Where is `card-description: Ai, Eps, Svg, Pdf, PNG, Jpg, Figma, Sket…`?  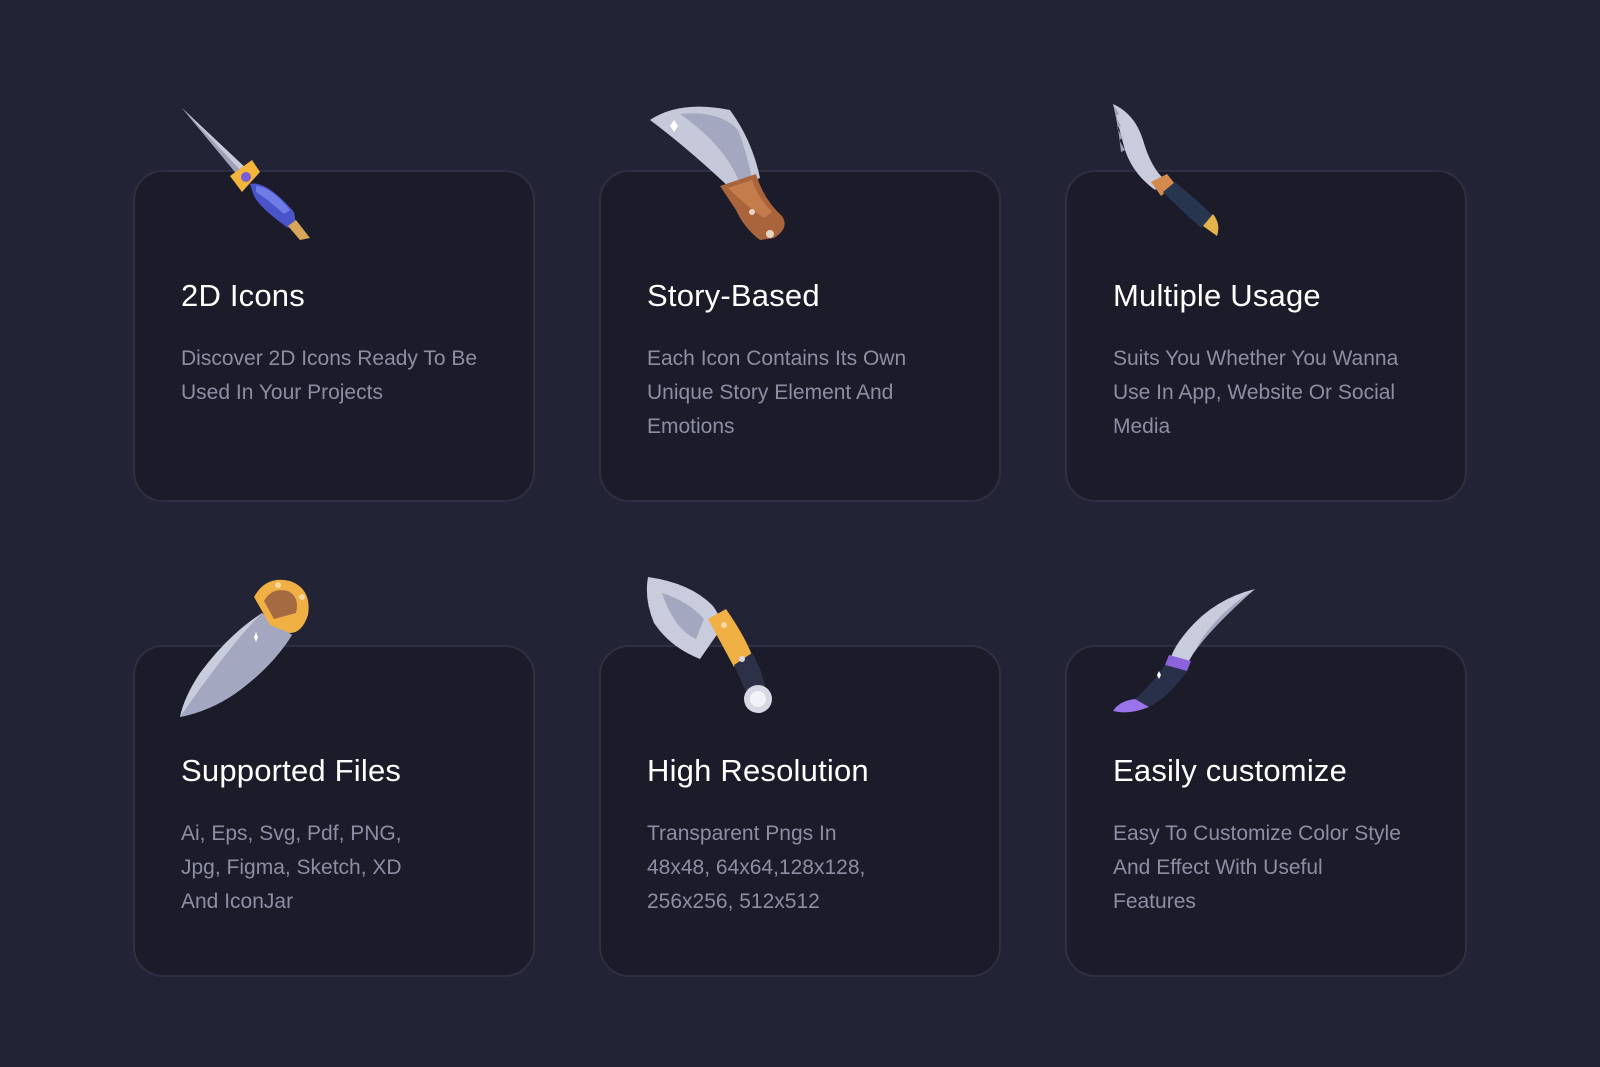
card-description: Ai, Eps, Svg, Pdf, PNG, Jpg, Figma, Sket… is located at coordinates (346, 868).